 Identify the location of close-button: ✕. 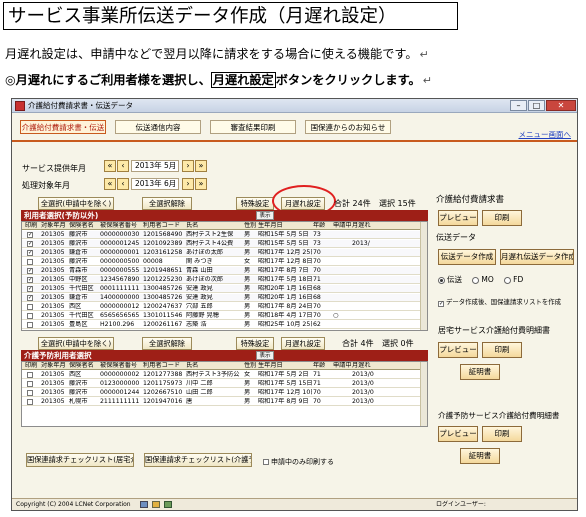
(561, 105).